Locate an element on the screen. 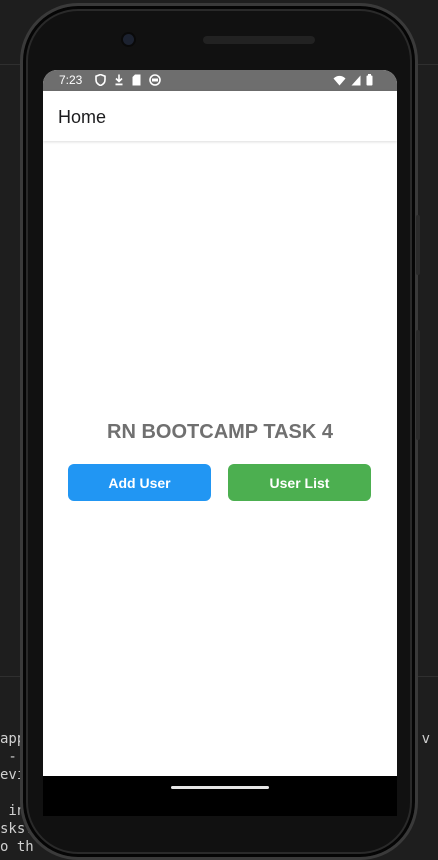 This screenshot has width=438, height=860. battery-icon is located at coordinates (369, 80).